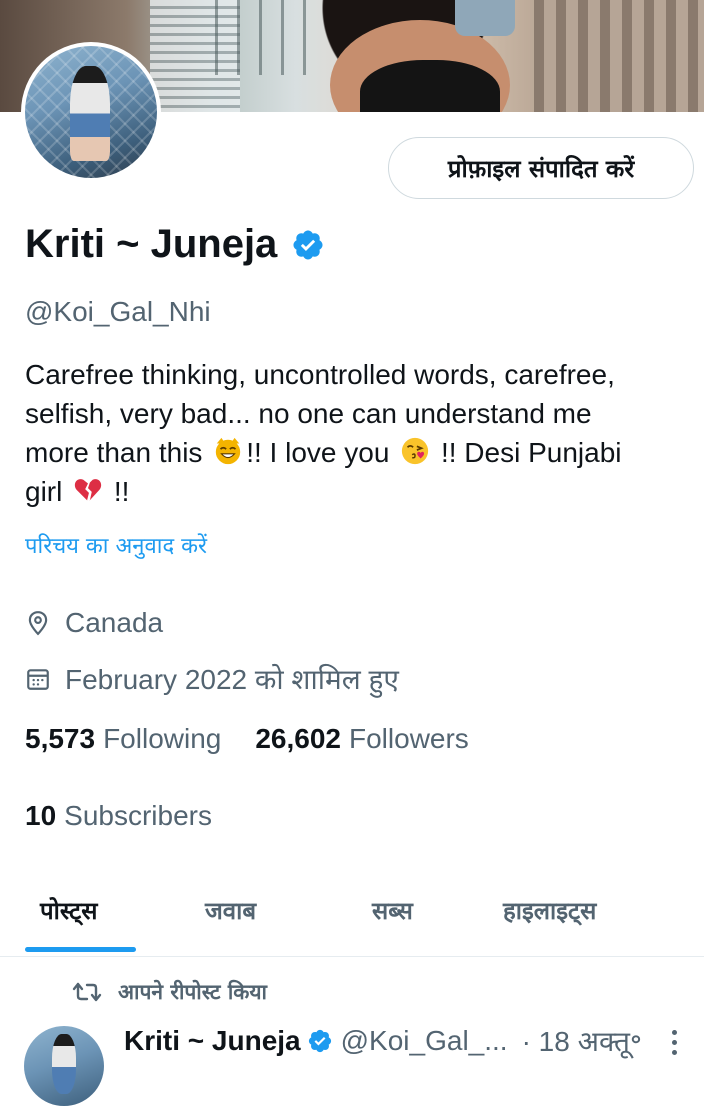 Image resolution: width=704 pixels, height=1106 pixels. I want to click on location-pin-icon, so click(38, 623).